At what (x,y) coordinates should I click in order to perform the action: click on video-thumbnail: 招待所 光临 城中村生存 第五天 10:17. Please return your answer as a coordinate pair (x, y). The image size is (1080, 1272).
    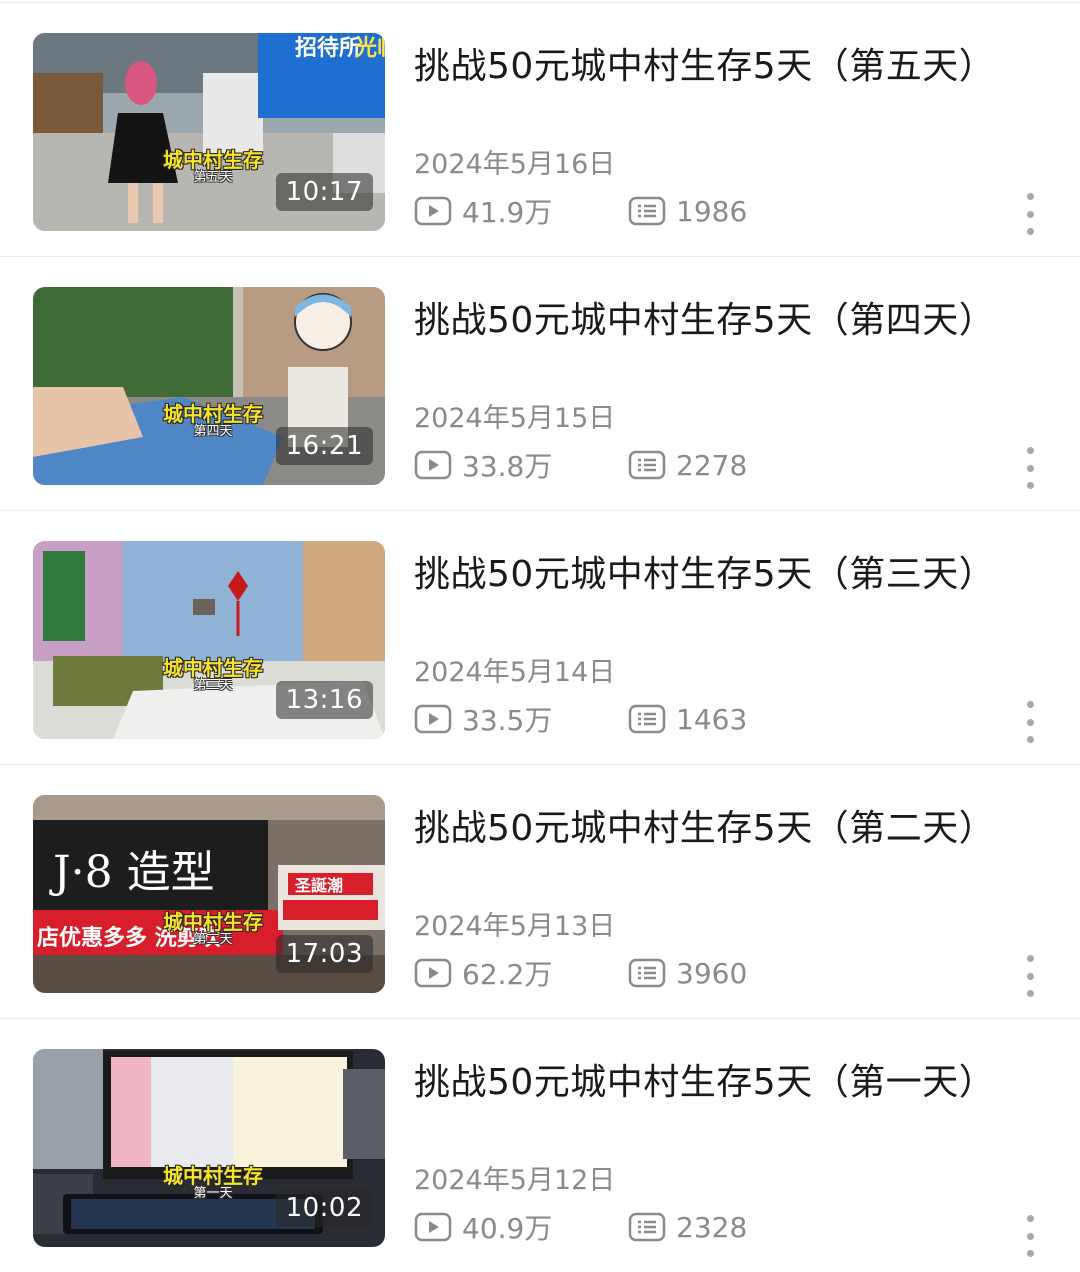
    Looking at the image, I should click on (209, 132).